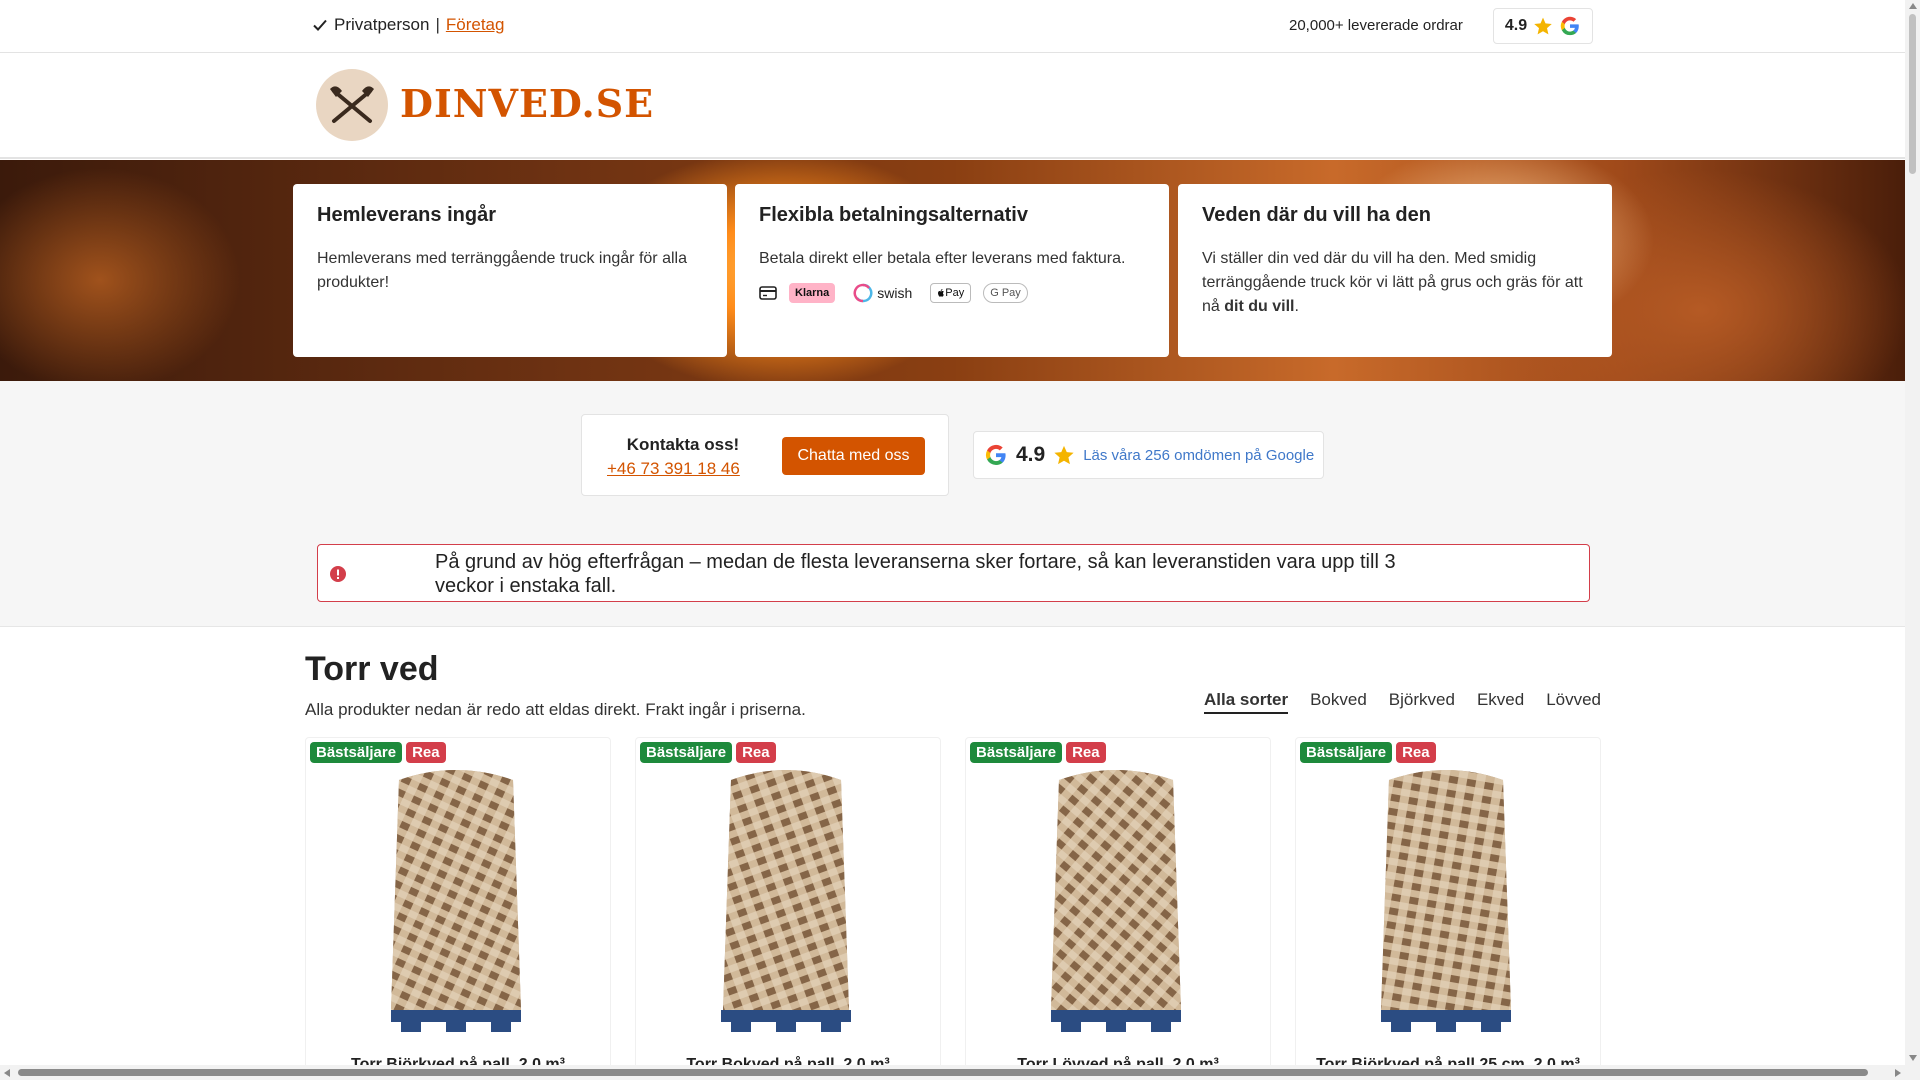 This screenshot has height=1080, width=1920. I want to click on logo-text: DINVED.SE, so click(527, 103).